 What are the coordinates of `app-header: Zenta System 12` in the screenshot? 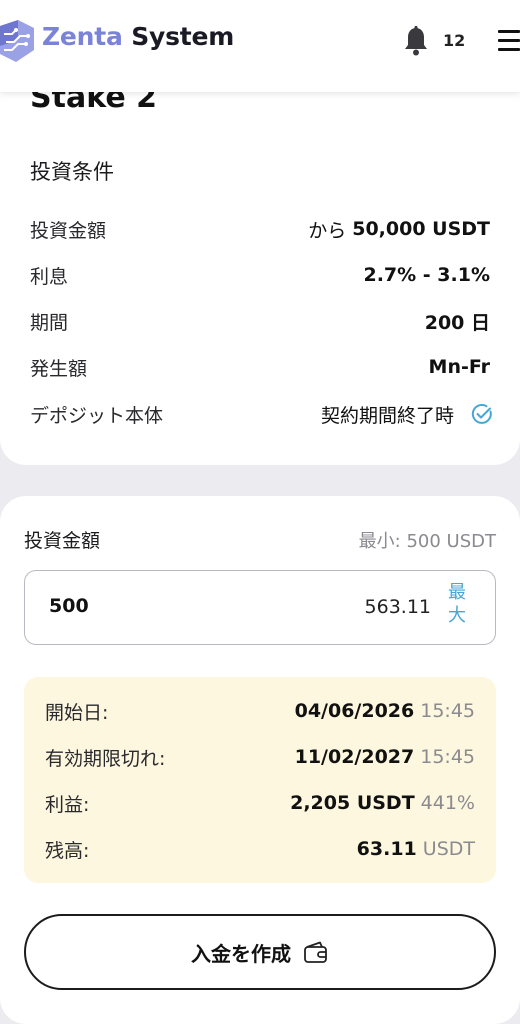 It's located at (260, 46).